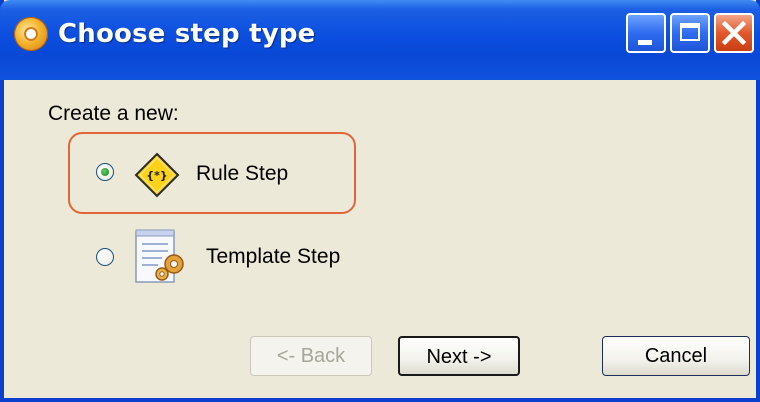 The height and width of the screenshot is (402, 760). What do you see at coordinates (459, 356) in the screenshot?
I see `next-button: Next ->` at bounding box center [459, 356].